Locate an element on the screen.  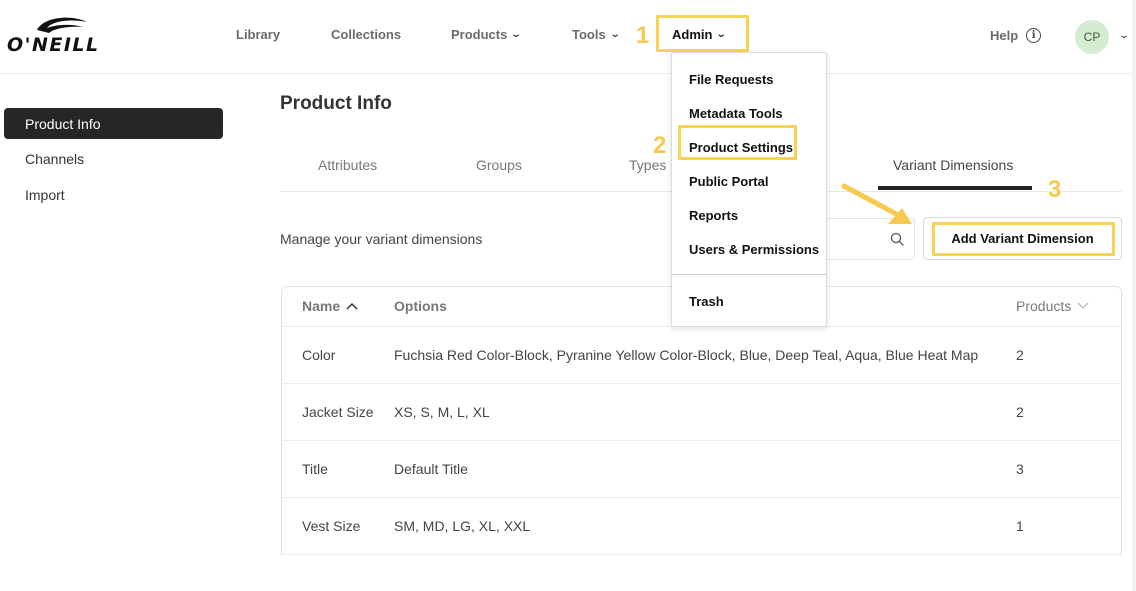
help-label: Help is located at coordinates (1004, 35).